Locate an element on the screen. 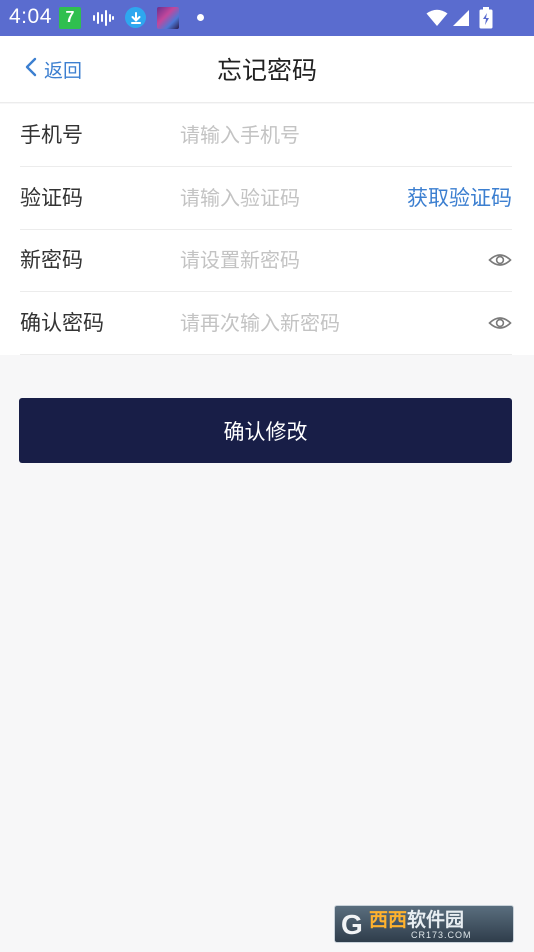 Image resolution: width=534 pixels, height=952 pixels. status-bar: 4:04 7 is located at coordinates (267, 18).